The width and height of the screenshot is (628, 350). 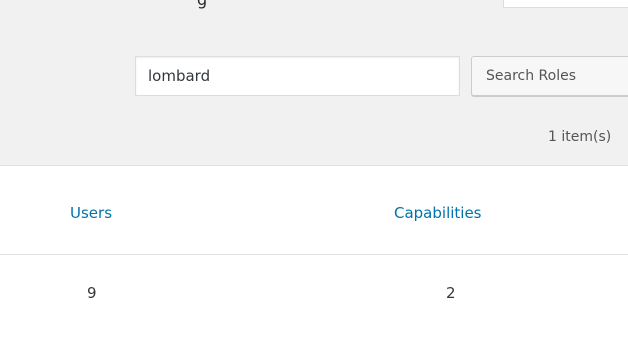 What do you see at coordinates (580, 137) in the screenshot?
I see `item-count: 1 item(s)` at bounding box center [580, 137].